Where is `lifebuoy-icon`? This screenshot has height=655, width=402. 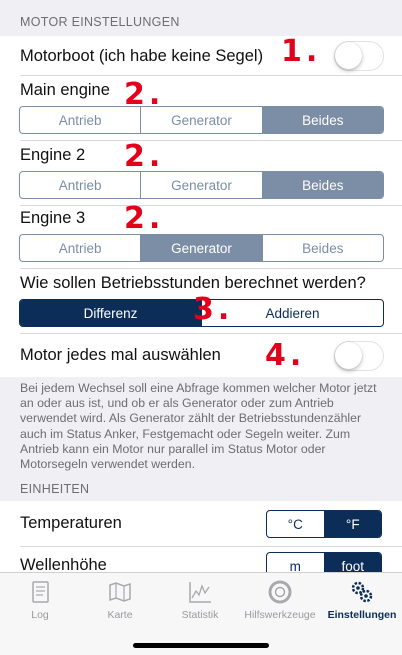
lifebuoy-icon is located at coordinates (280, 592).